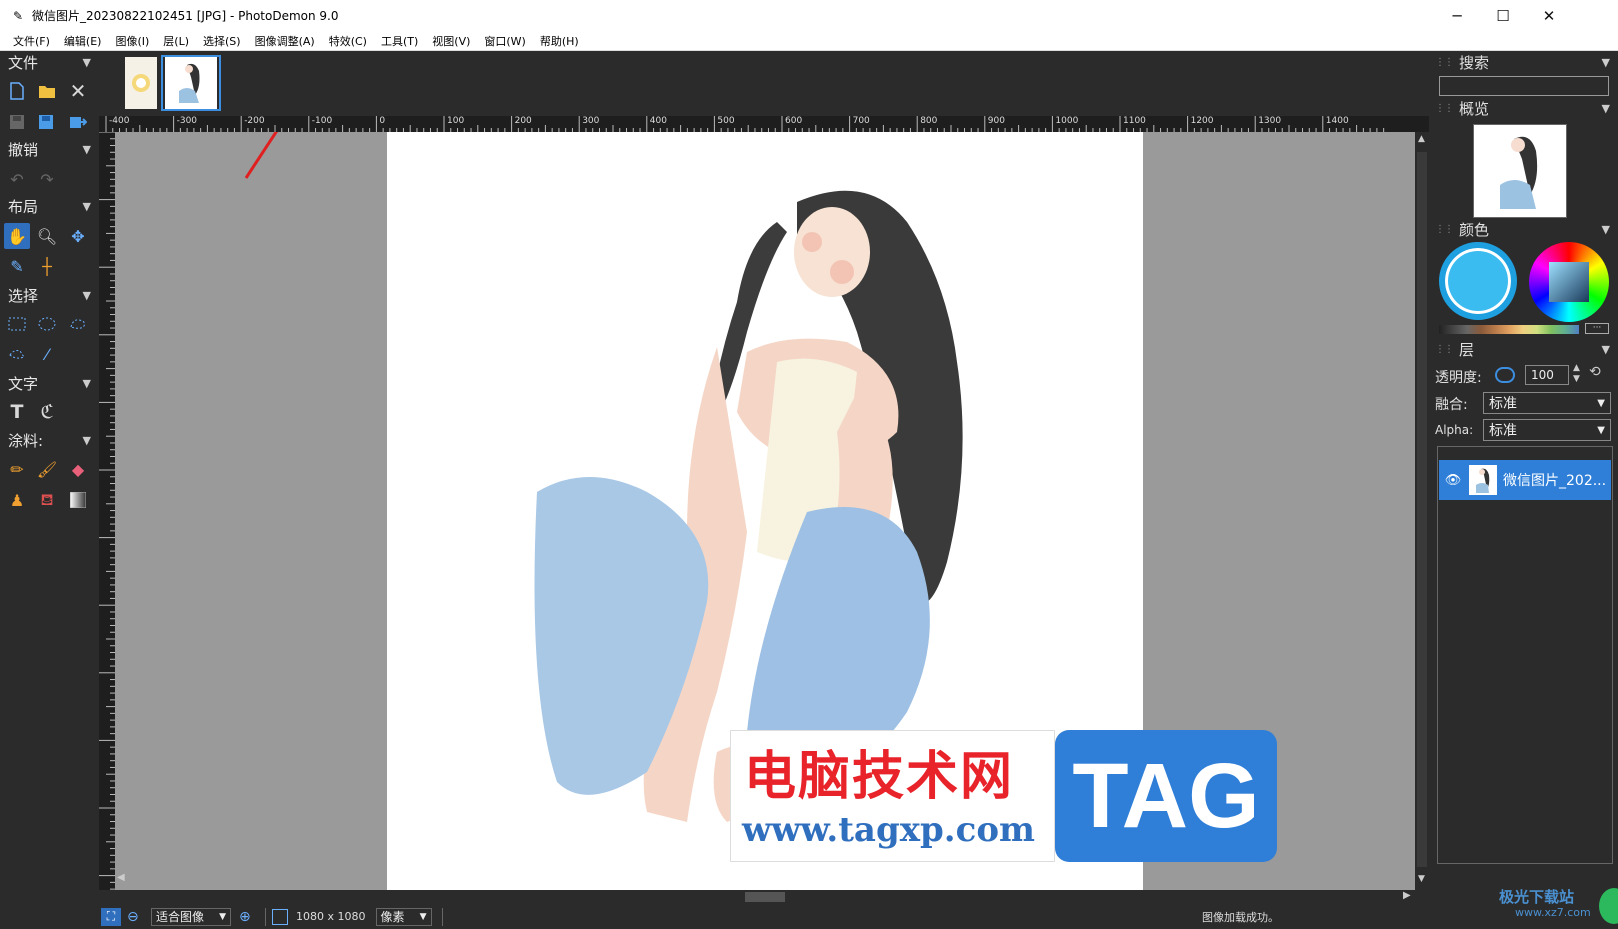 Image resolution: width=1618 pixels, height=929 pixels. What do you see at coordinates (1576, 374) in the screenshot?
I see `opacity-spinner-icon: ▲ ▼` at bounding box center [1576, 374].